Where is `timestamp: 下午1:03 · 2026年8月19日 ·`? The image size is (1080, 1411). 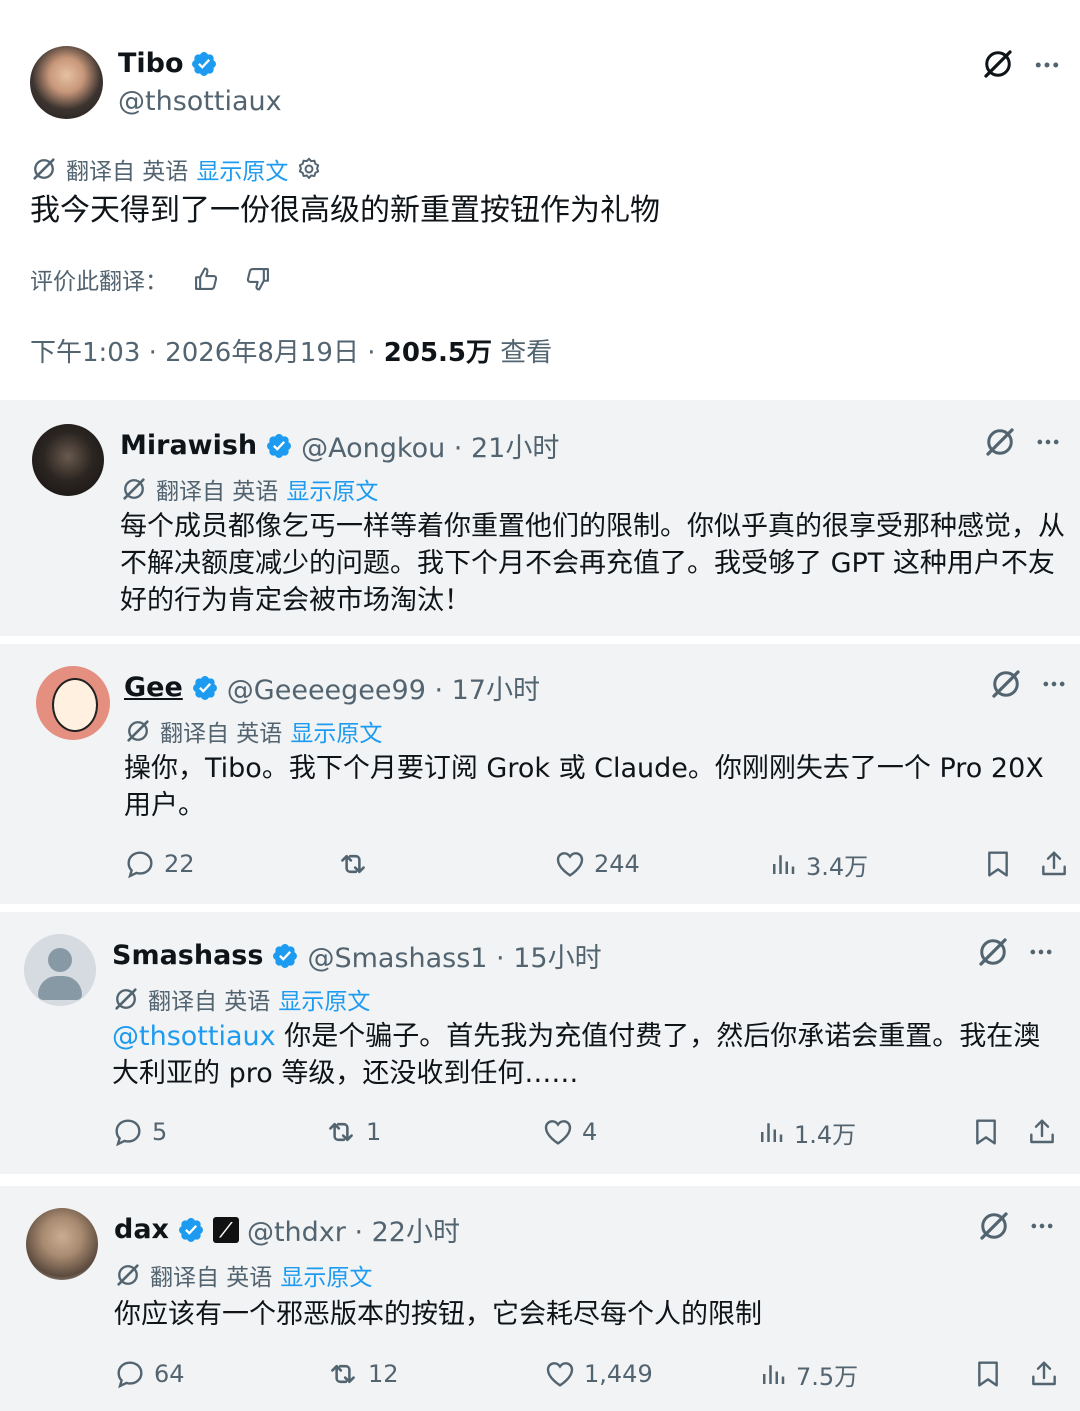 timestamp: 下午1:03 · 2026年8月19日 · is located at coordinates (207, 353).